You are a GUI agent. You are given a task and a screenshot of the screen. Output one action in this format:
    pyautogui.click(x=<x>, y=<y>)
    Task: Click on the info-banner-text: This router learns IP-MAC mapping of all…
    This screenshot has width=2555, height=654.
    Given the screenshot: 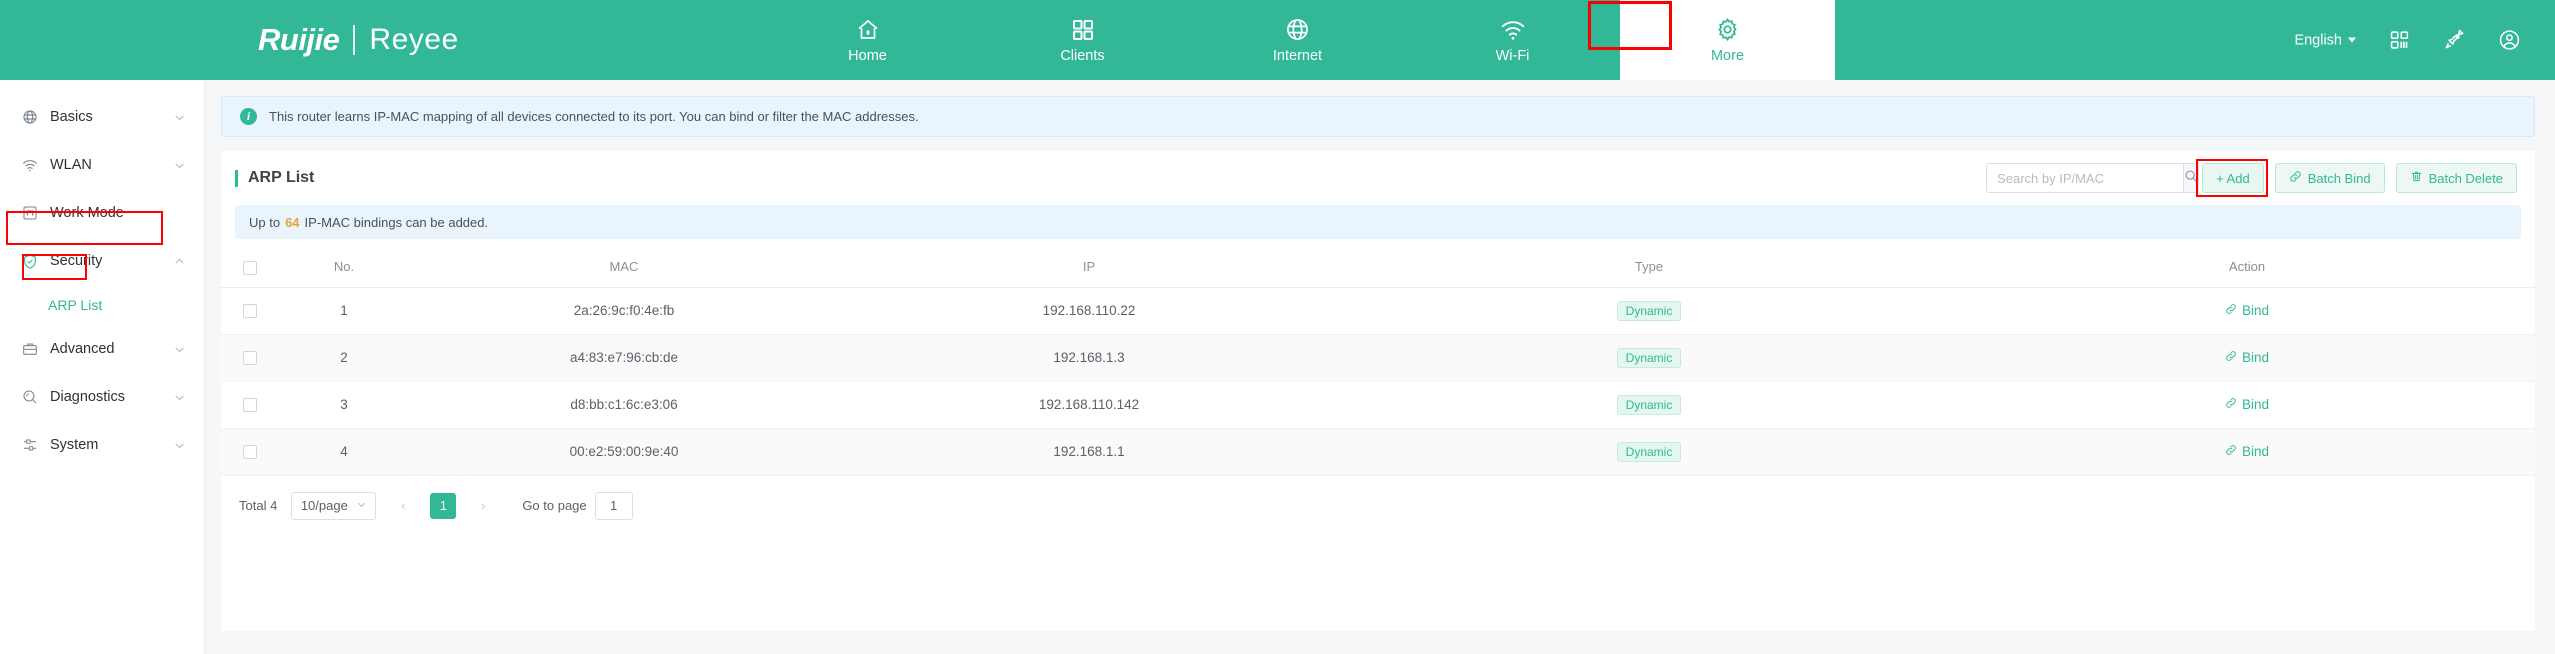 What is the action you would take?
    pyautogui.click(x=594, y=116)
    